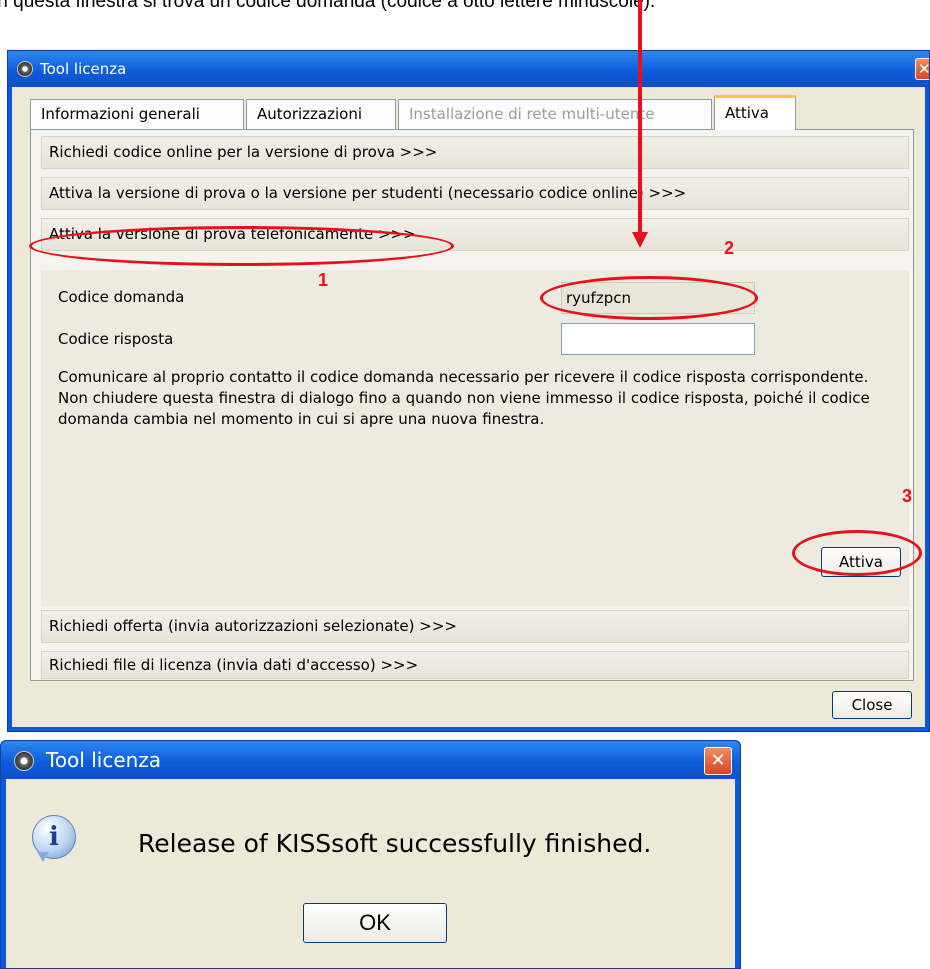 The width and height of the screenshot is (930, 969). I want to click on title-bar: Tool licenza ✕, so click(469, 69).